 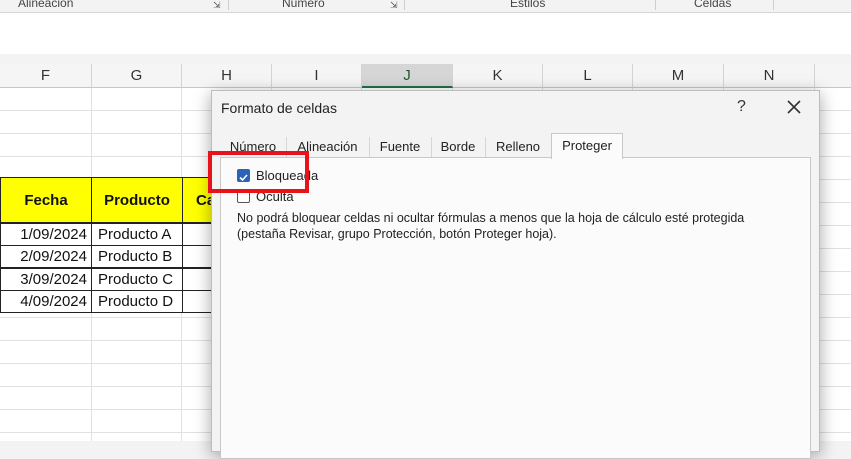 I want to click on column-header-l: L, so click(x=588, y=76).